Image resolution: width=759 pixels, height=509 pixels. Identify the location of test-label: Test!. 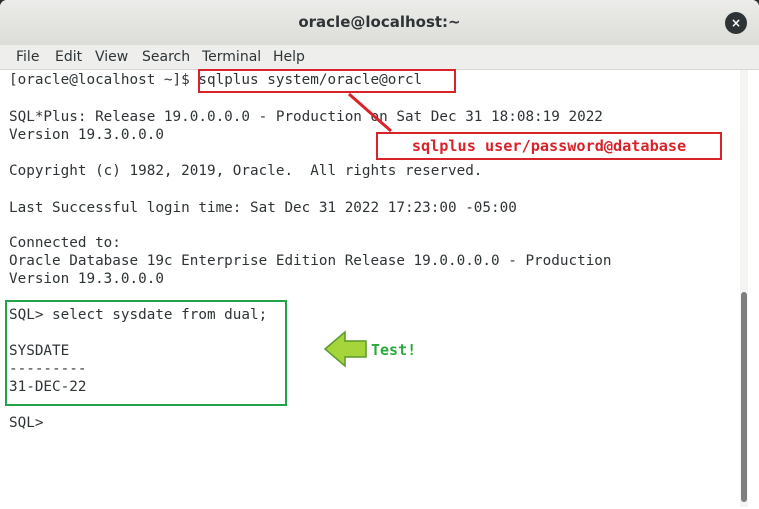
(394, 350).